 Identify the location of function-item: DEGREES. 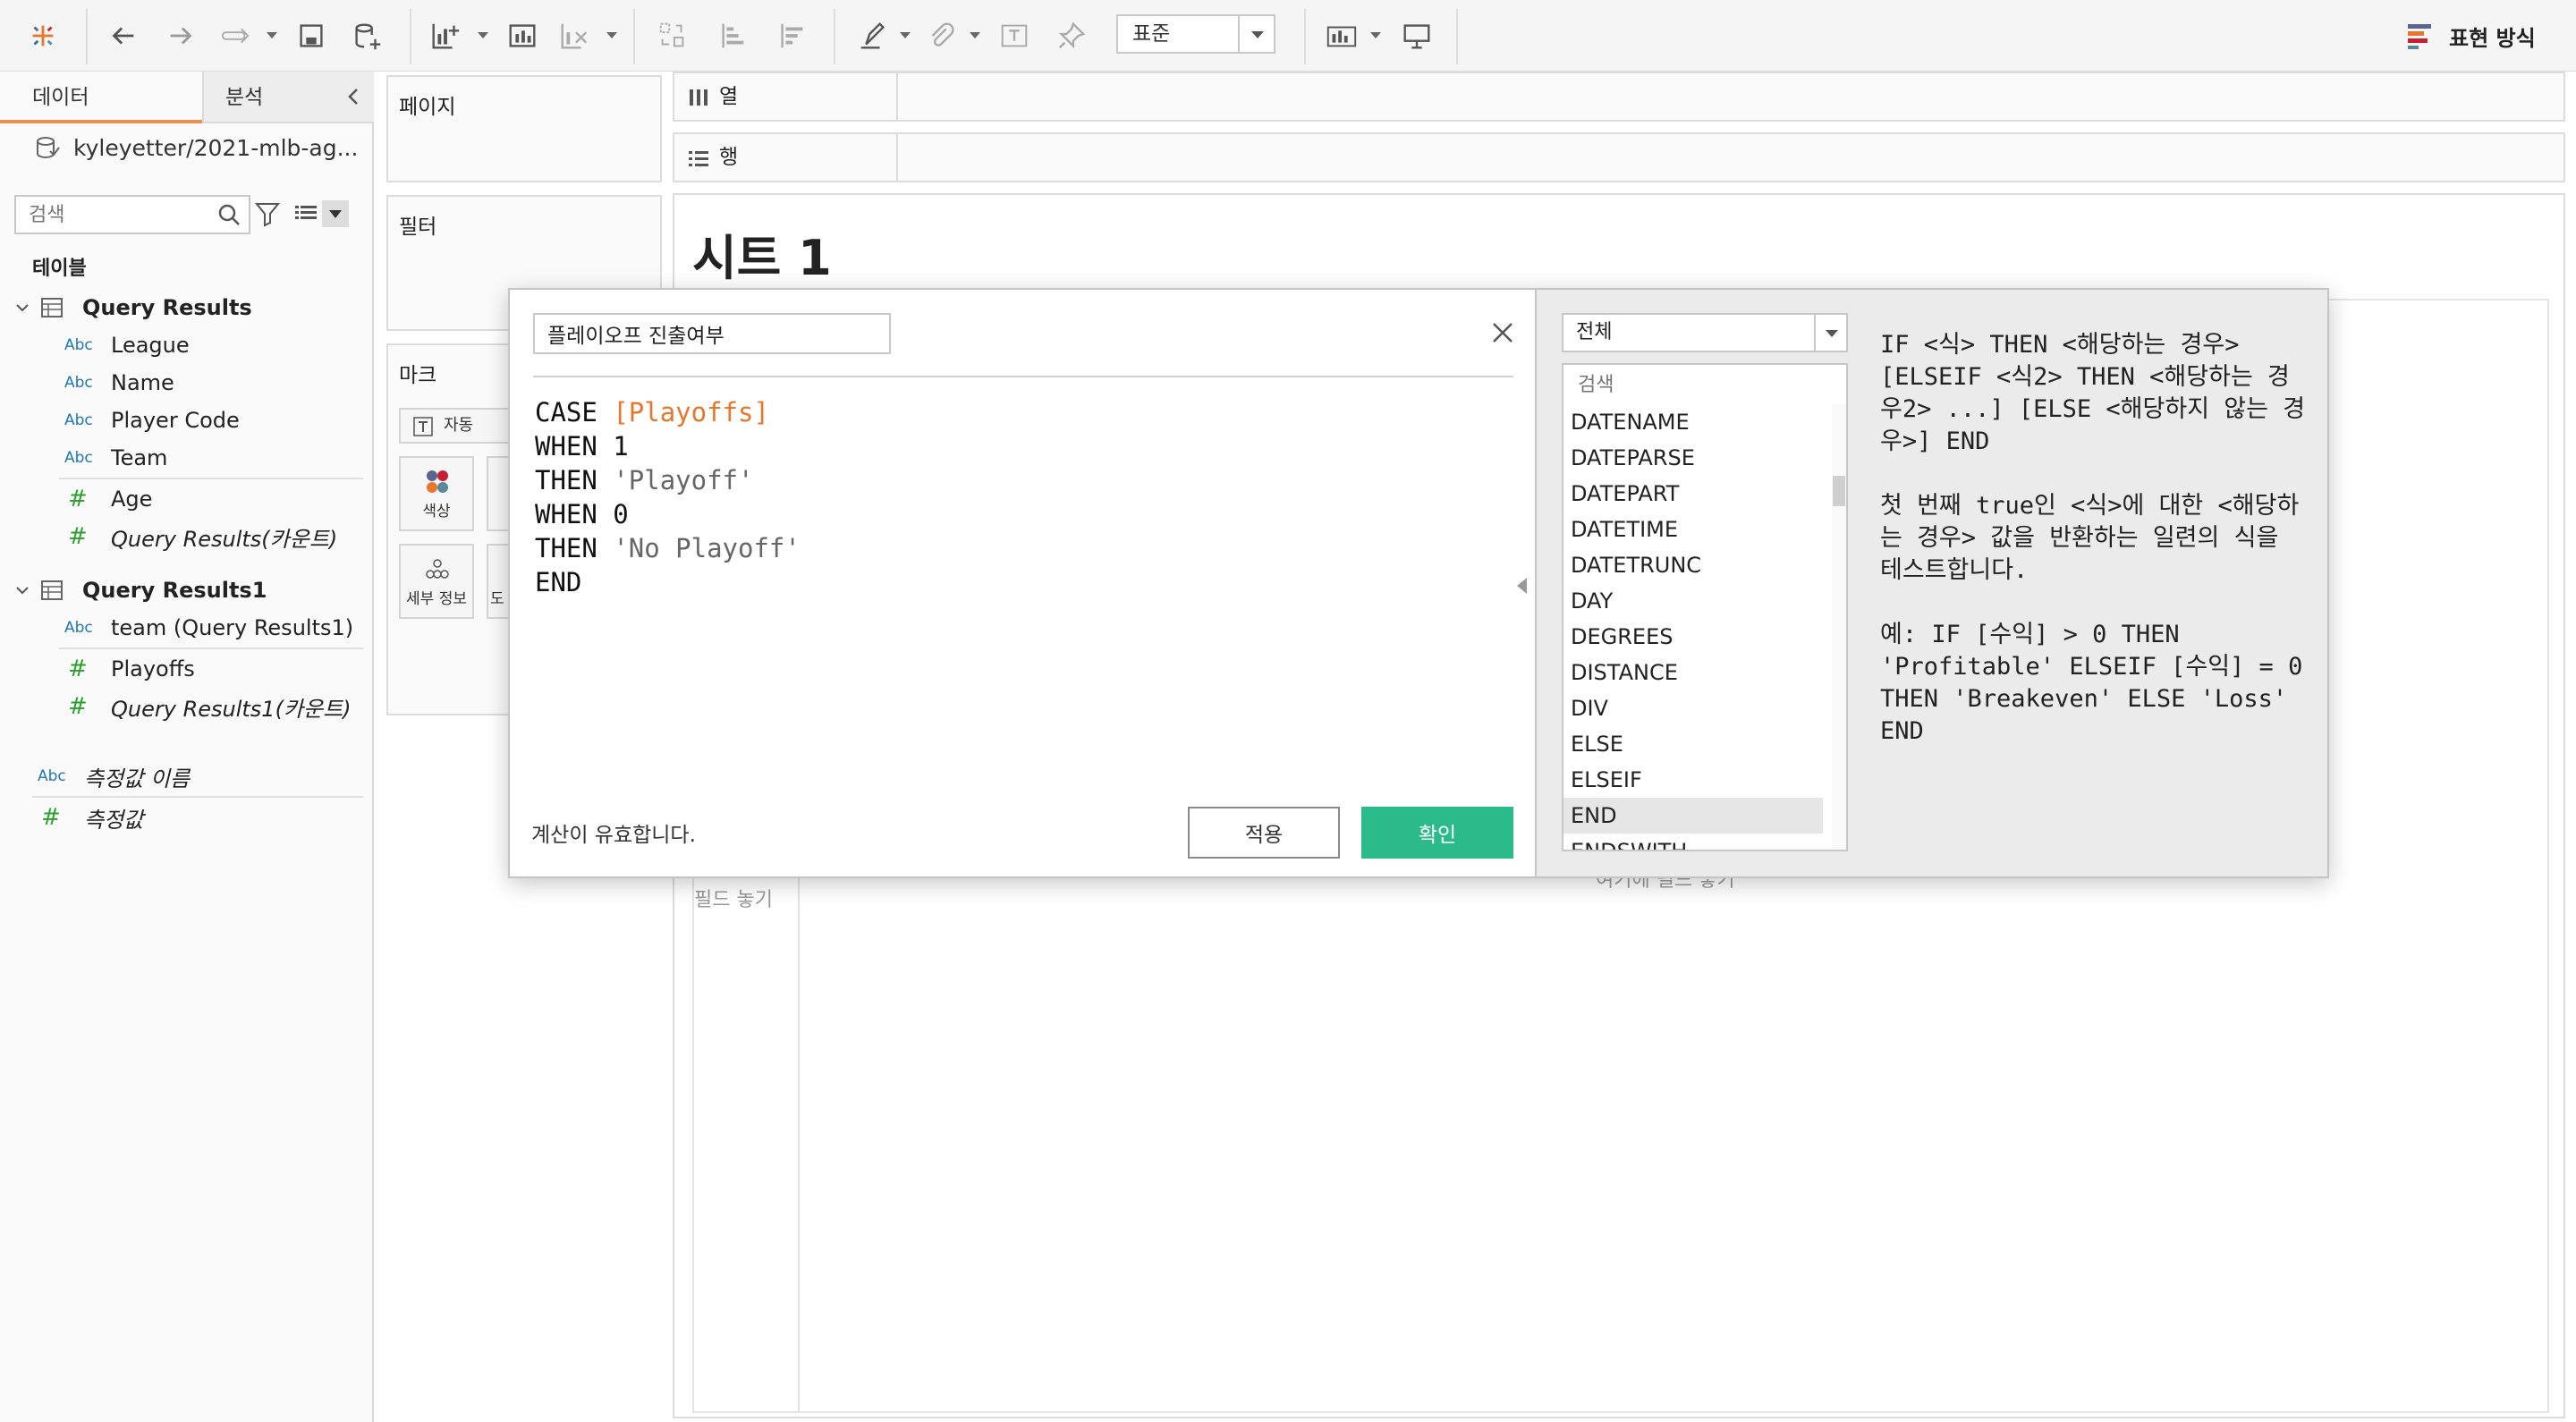
(1693, 637).